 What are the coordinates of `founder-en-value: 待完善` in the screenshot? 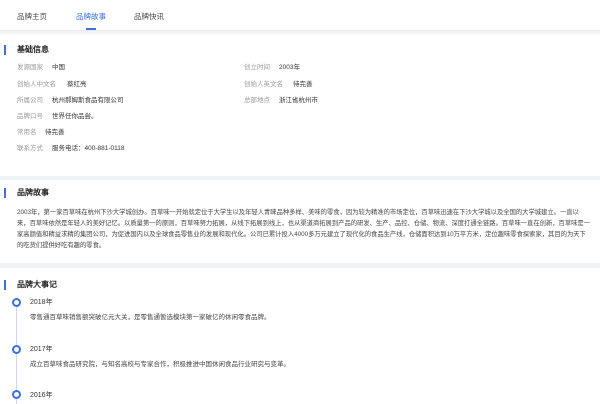 It's located at (303, 84).